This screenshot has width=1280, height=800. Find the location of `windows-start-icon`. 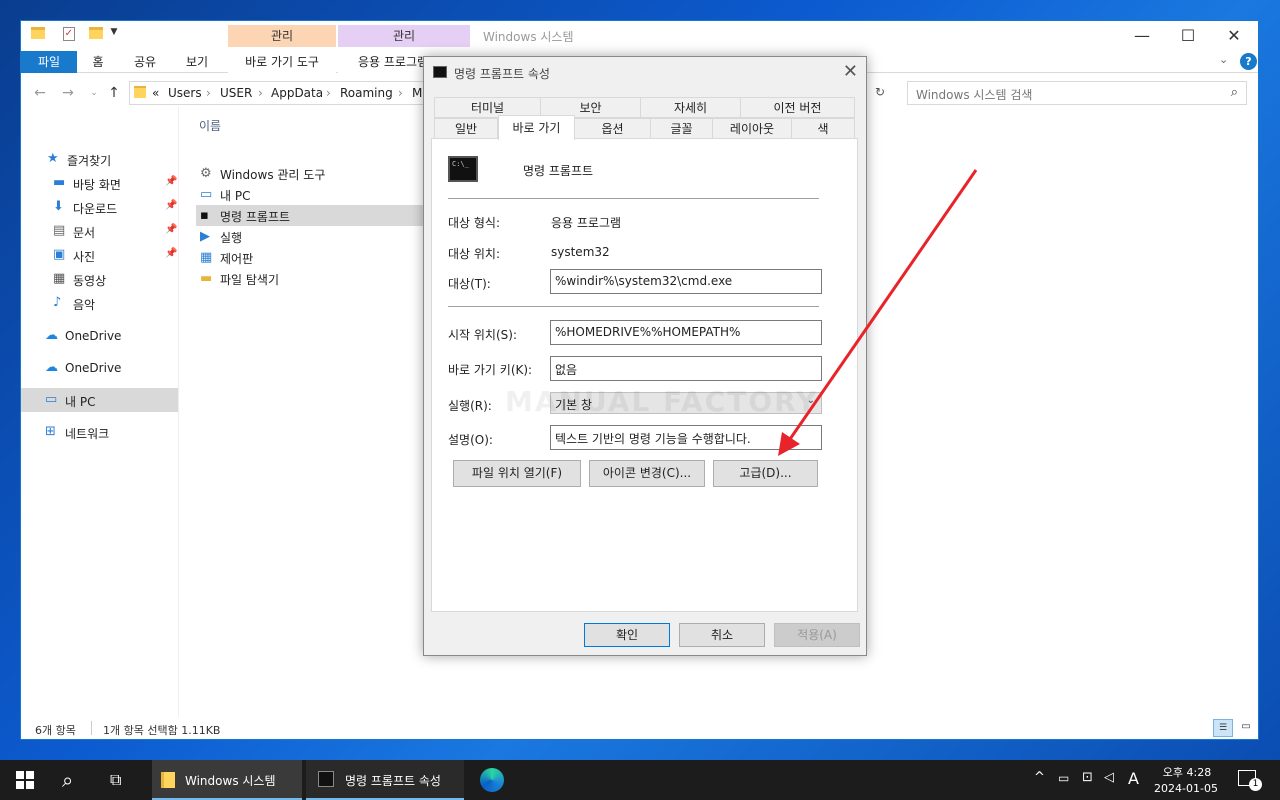

windows-start-icon is located at coordinates (25, 780).